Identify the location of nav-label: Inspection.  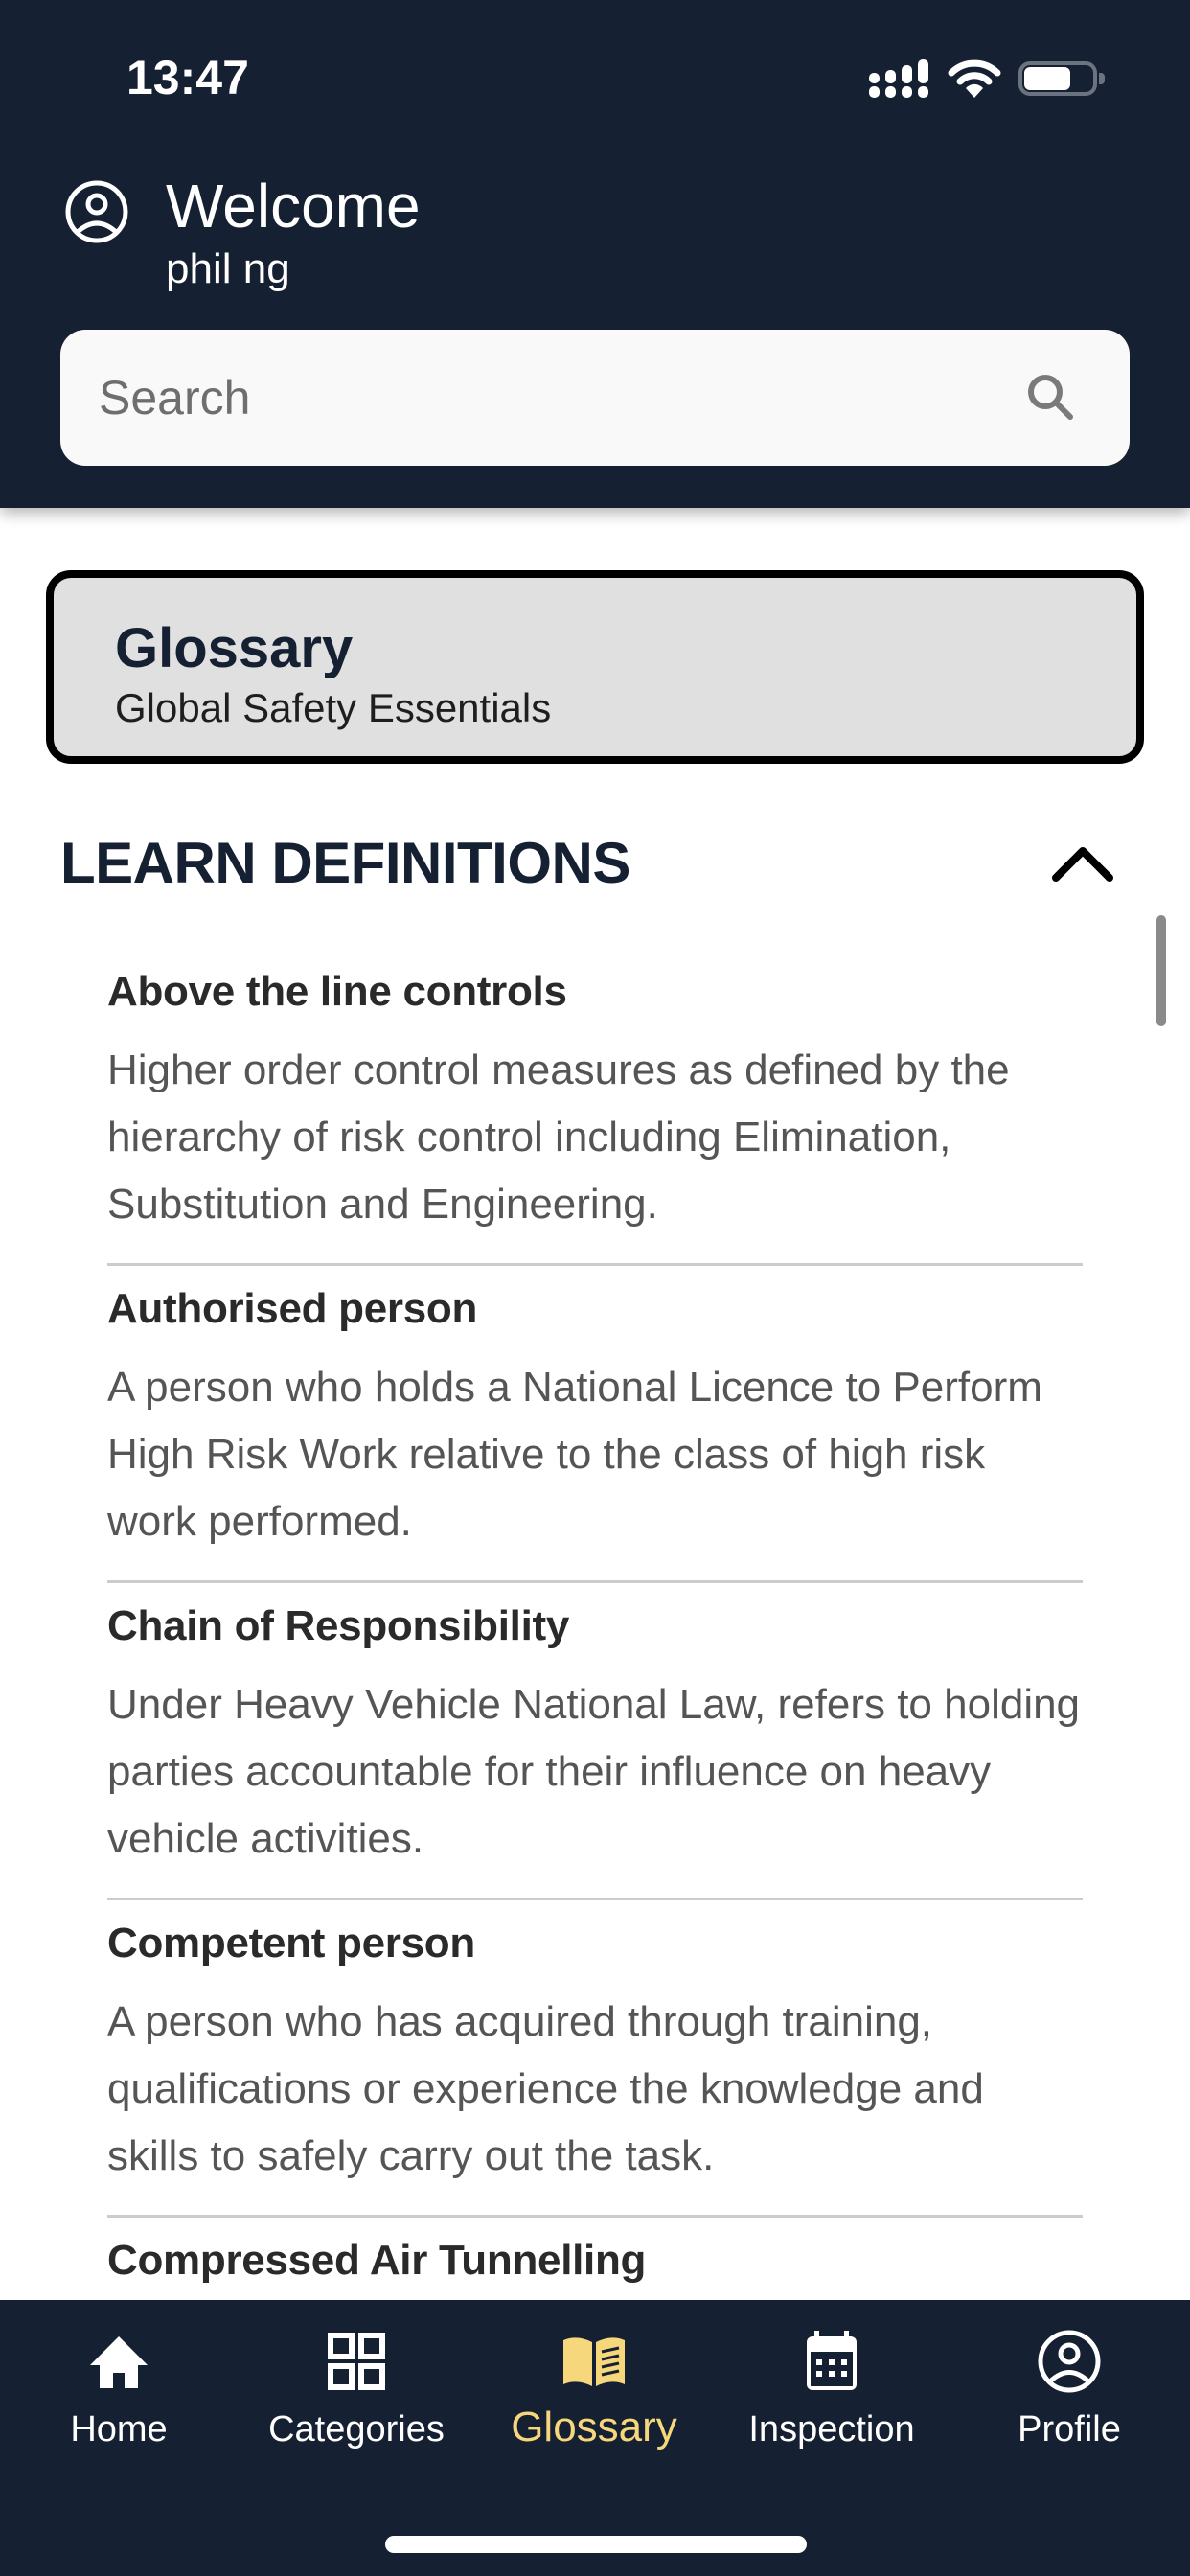
(832, 2429).